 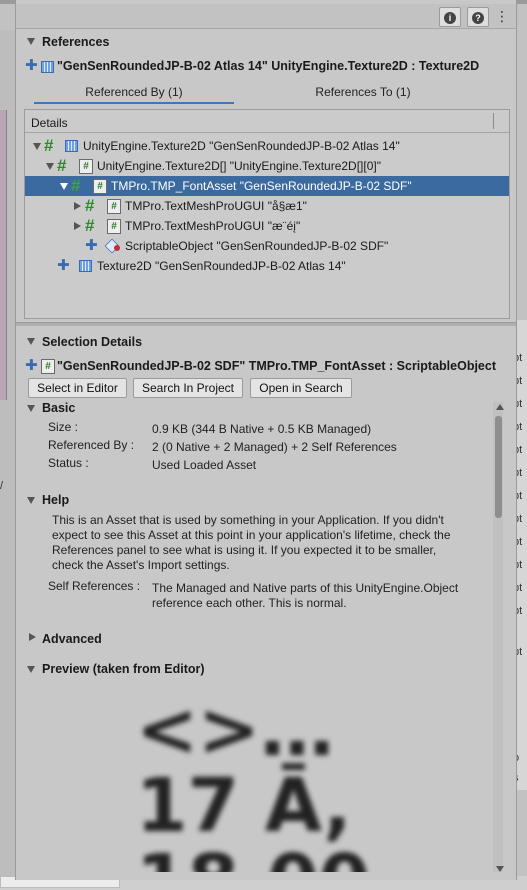 I want to click on scroll-up-arrow-icon, so click(x=500, y=407).